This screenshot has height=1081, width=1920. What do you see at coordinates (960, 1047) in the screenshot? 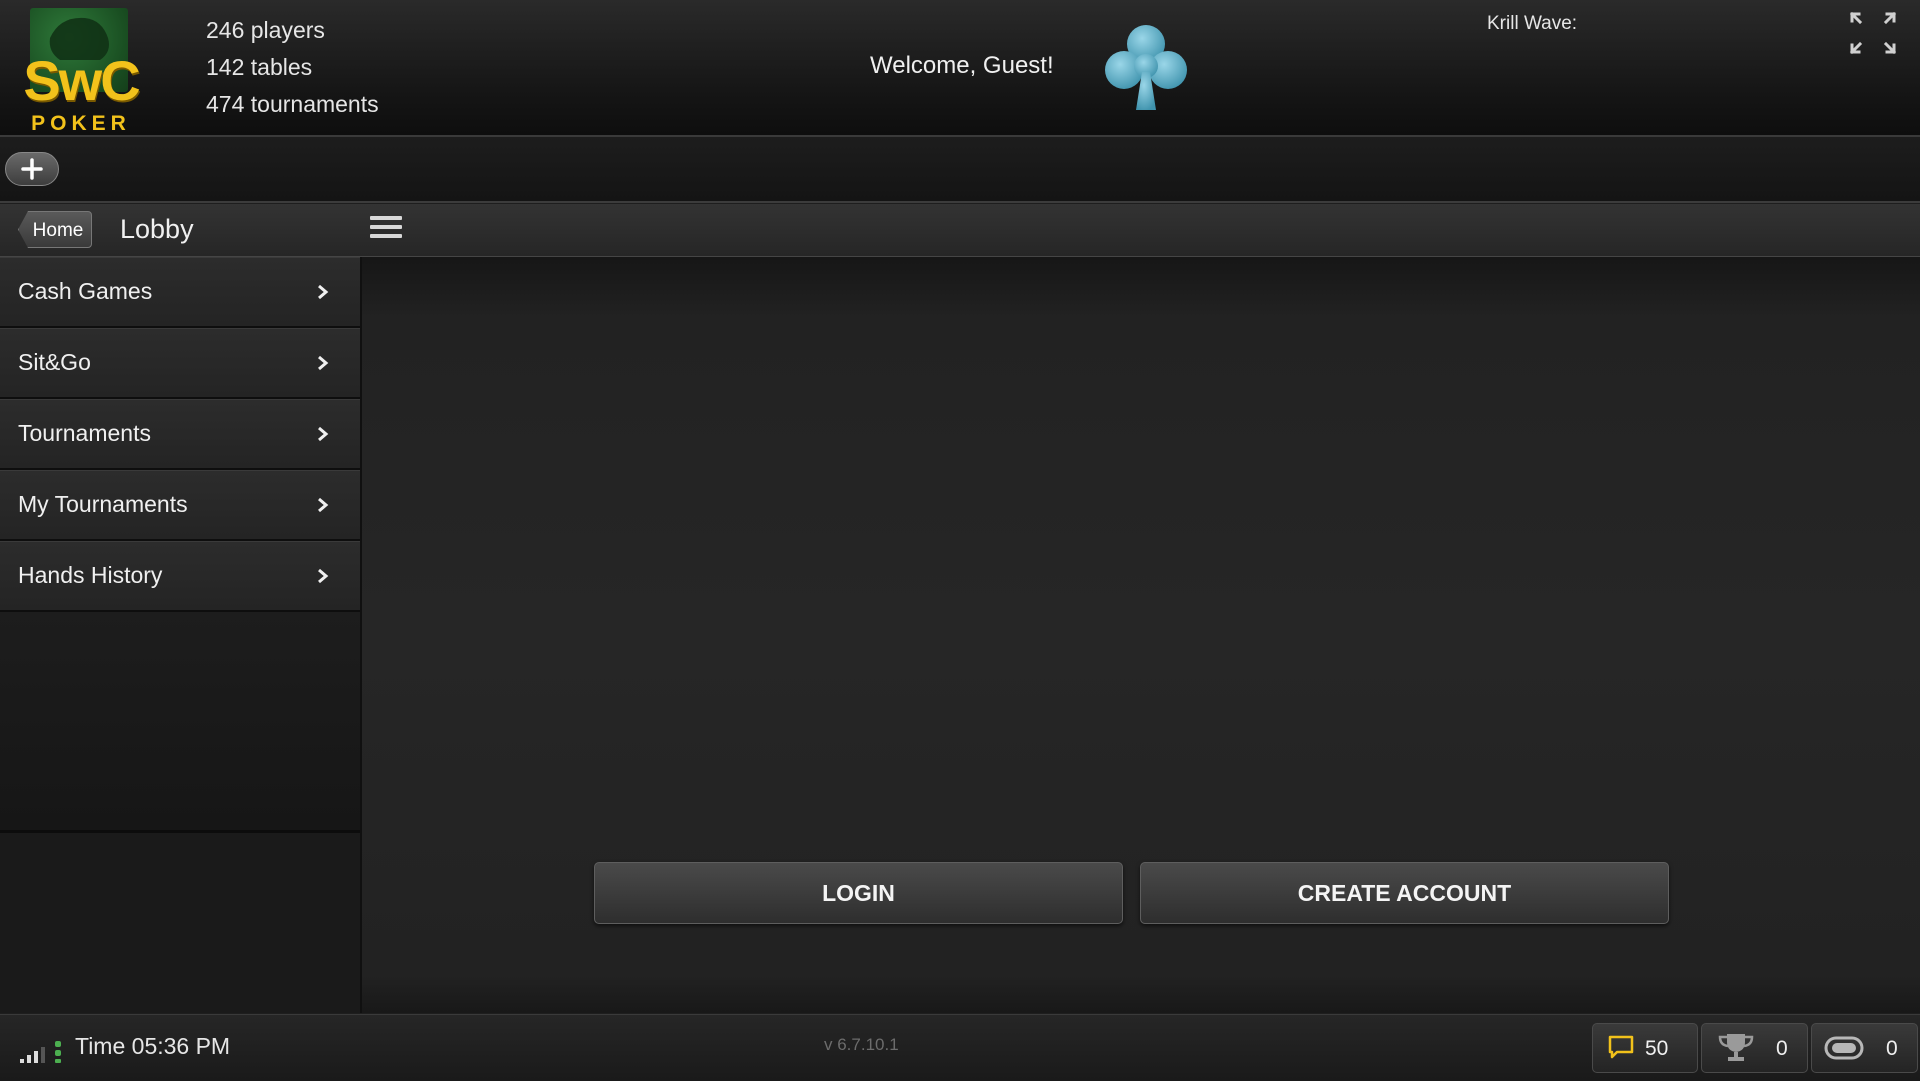
I see `status-bar: Time 05:36 PM v 6.7.10.1 50 0 0` at bounding box center [960, 1047].